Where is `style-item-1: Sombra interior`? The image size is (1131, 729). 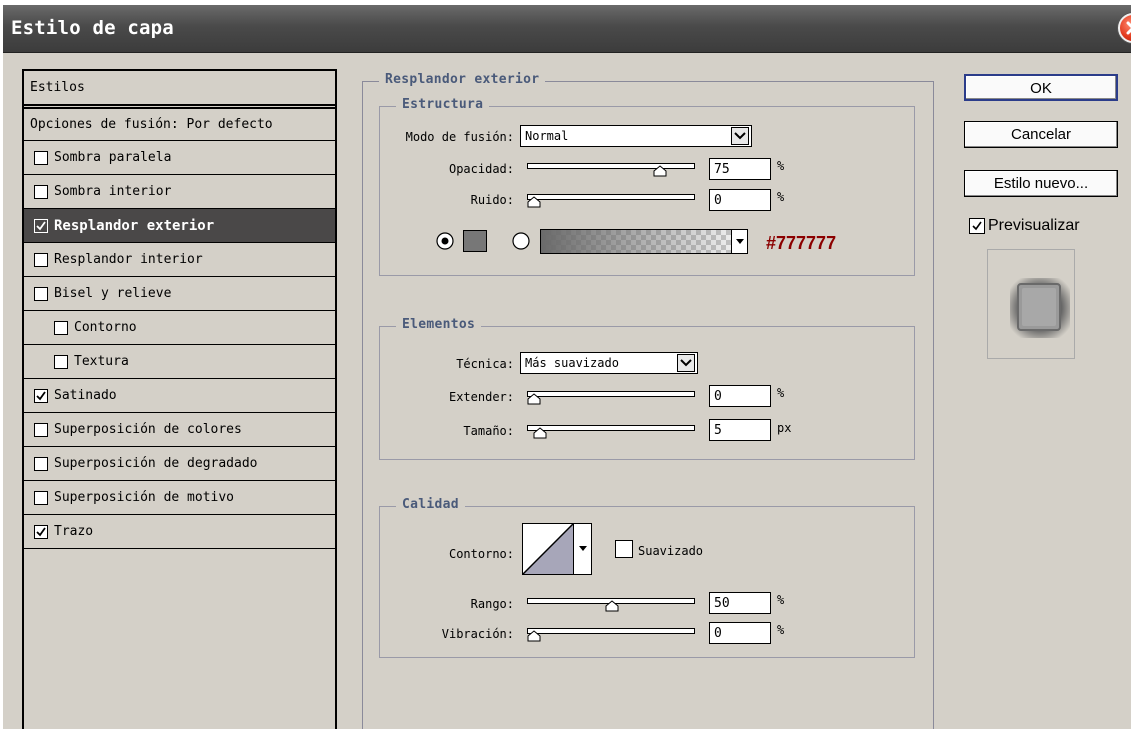
style-item-1: Sombra interior is located at coordinates (179, 192).